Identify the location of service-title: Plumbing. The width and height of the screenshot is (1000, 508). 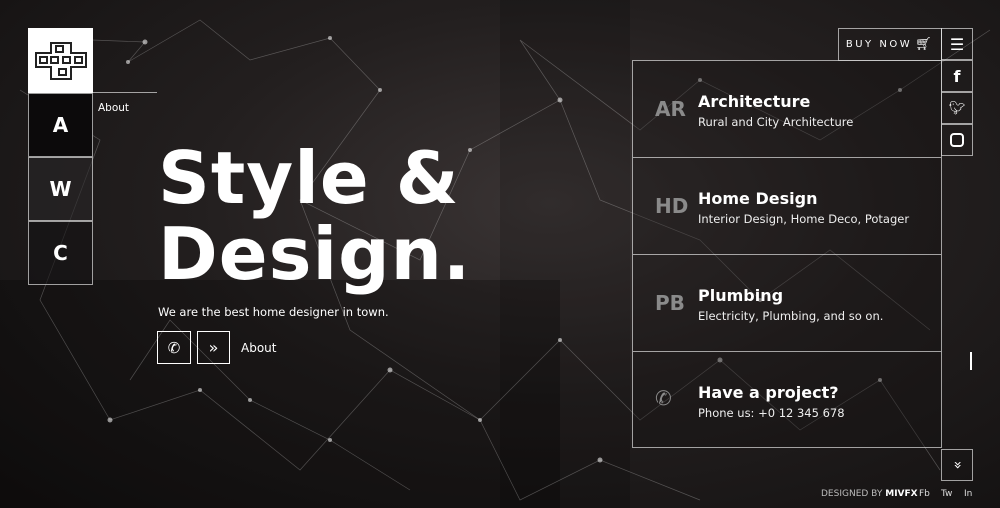
(741, 295).